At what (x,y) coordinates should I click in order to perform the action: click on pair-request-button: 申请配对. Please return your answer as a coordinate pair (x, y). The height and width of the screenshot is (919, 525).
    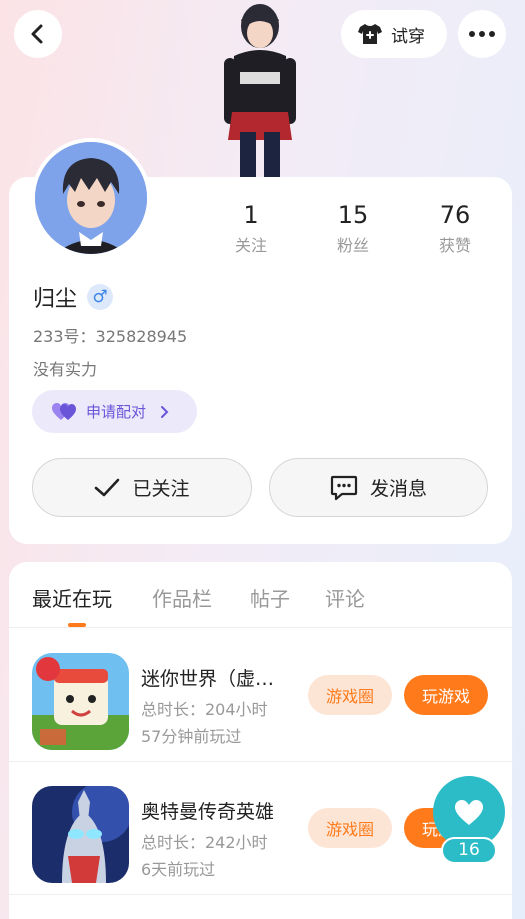
    Looking at the image, I should click on (114, 411).